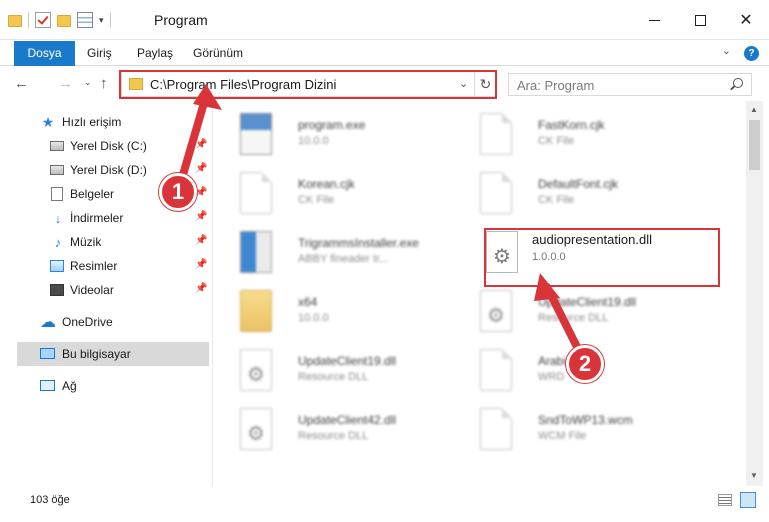  I want to click on up-arrow-icon: ↑, so click(104, 83).